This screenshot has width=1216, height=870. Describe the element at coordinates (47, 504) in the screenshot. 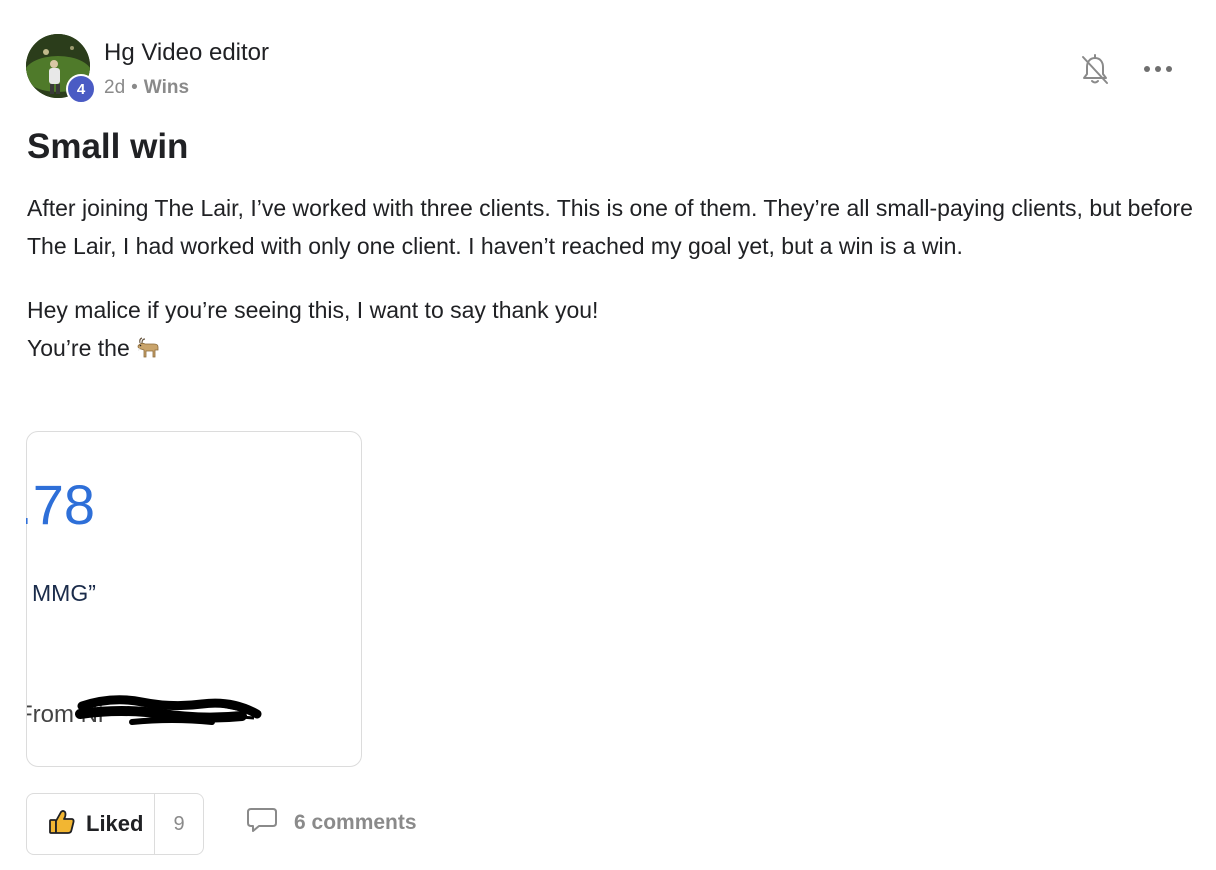

I see `attachment-amount: 0.78` at that location.